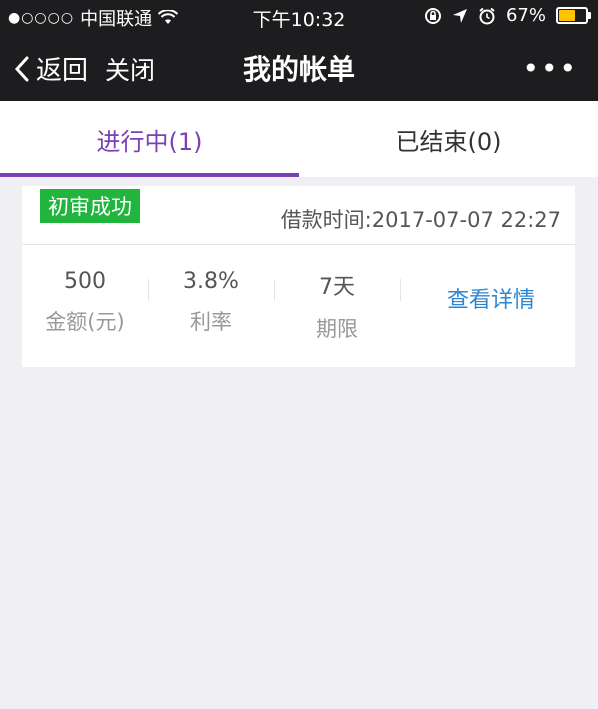 The image size is (598, 709). I want to click on status-right: 67%, so click(507, 15).